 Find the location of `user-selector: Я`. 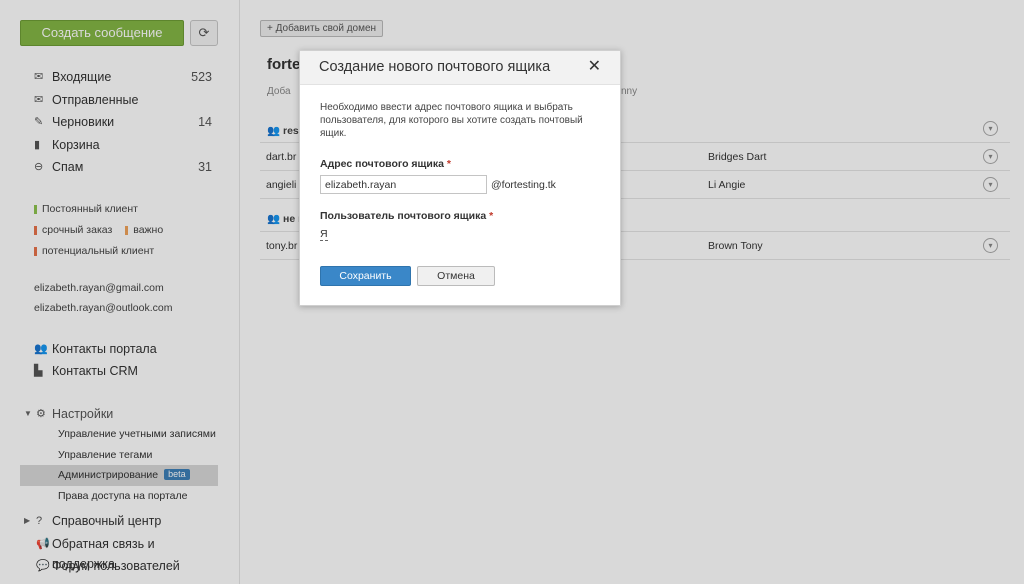

user-selector: Я is located at coordinates (324, 234).